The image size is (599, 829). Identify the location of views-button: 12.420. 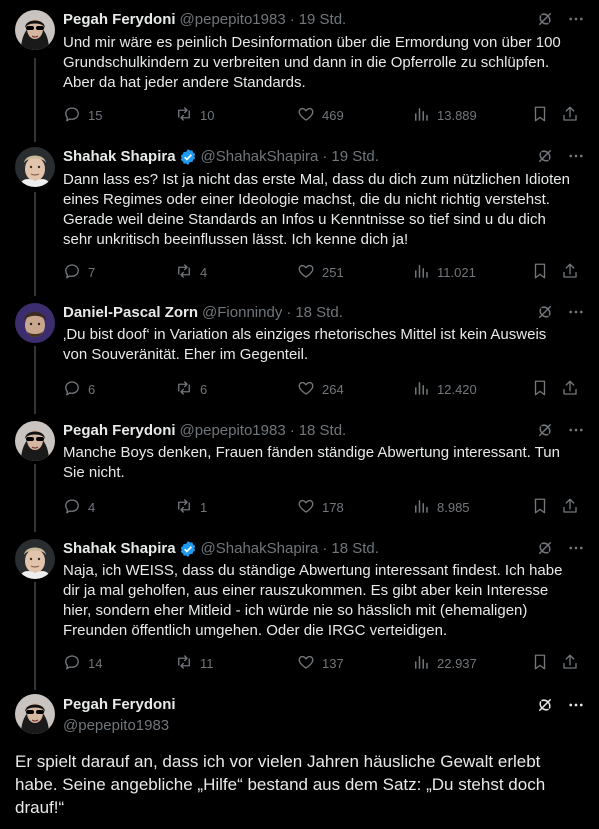
(444, 389).